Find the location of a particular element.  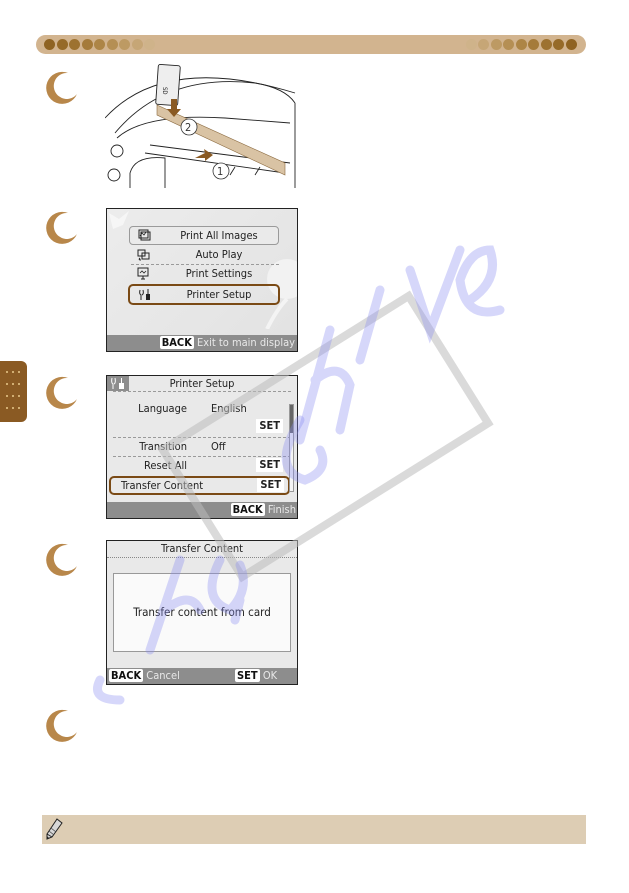

printer-setup-icon is located at coordinates (144, 294).